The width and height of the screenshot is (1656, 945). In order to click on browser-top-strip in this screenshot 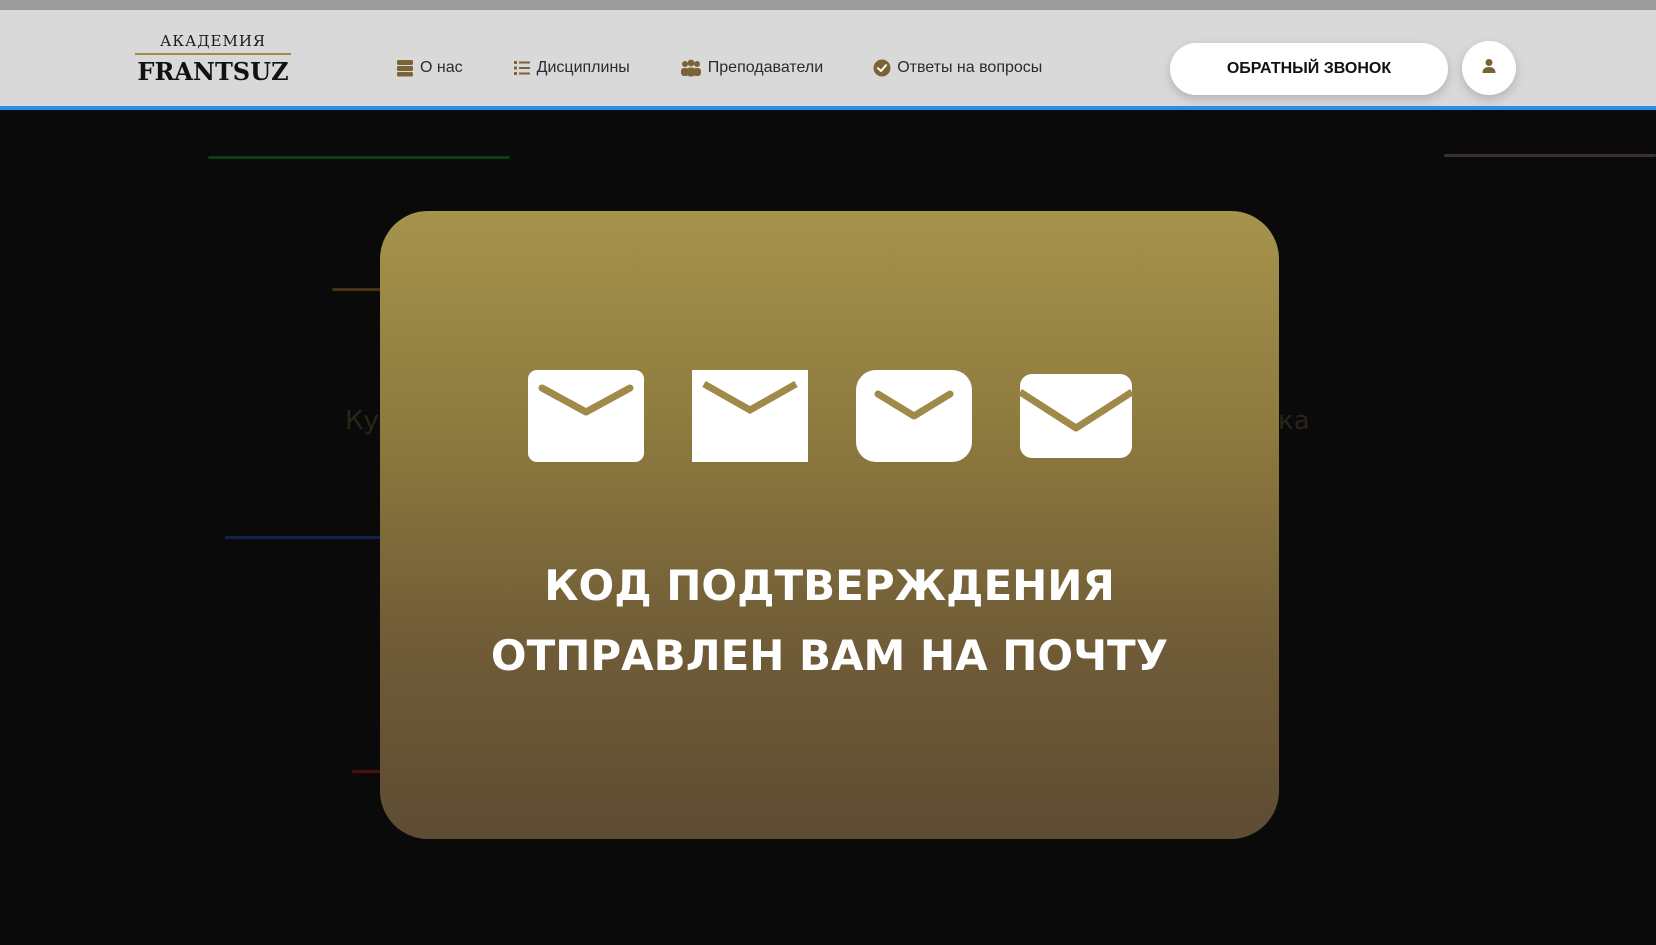, I will do `click(828, 5)`.